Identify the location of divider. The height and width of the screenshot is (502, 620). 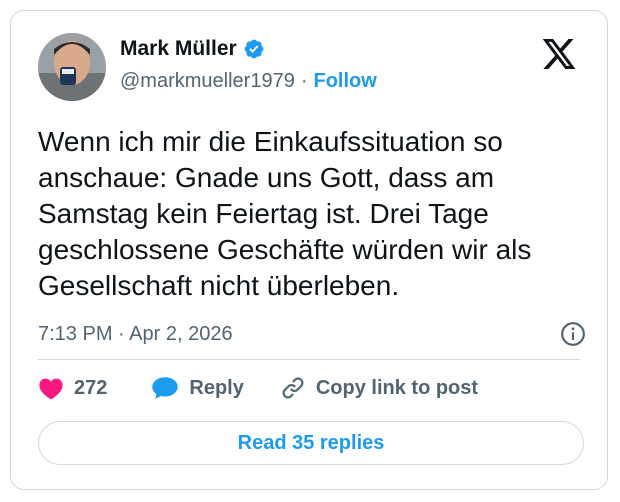
(309, 359).